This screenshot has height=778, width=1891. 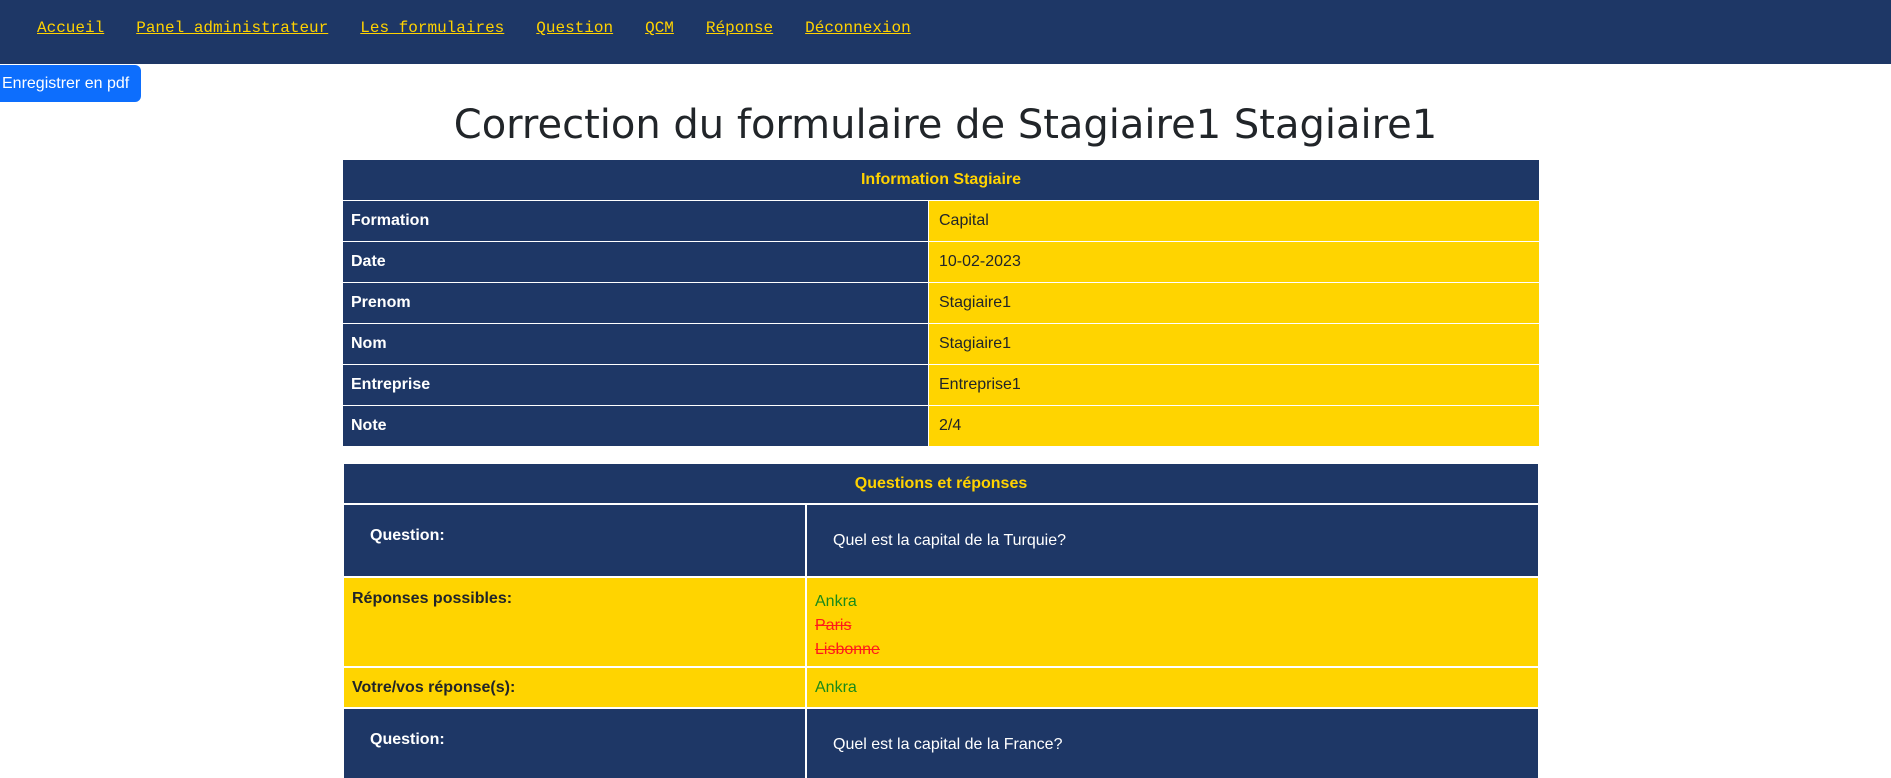 I want to click on table-row: Entreprise Entreprise1, so click(x=941, y=385).